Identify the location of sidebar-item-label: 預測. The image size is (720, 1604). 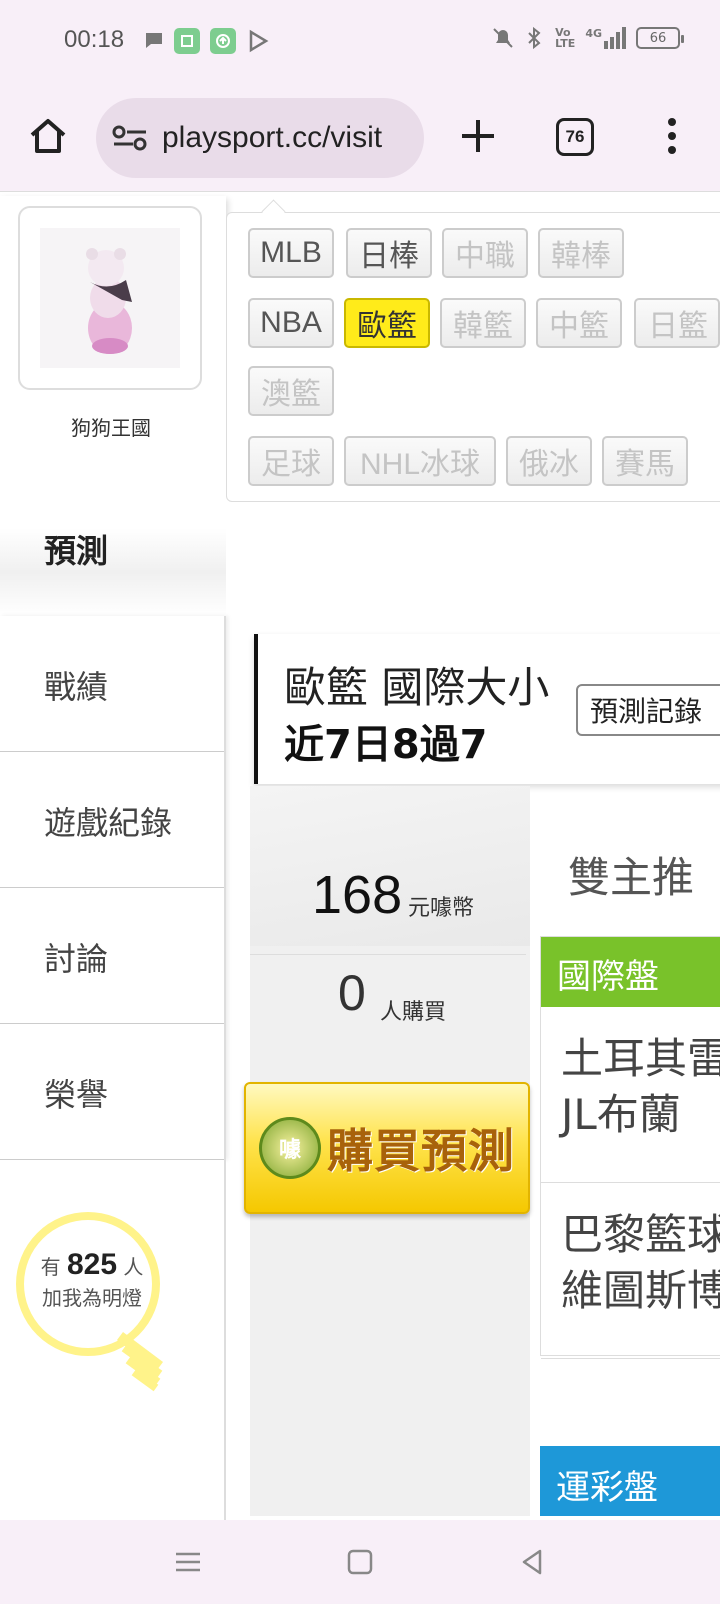
(76, 551).